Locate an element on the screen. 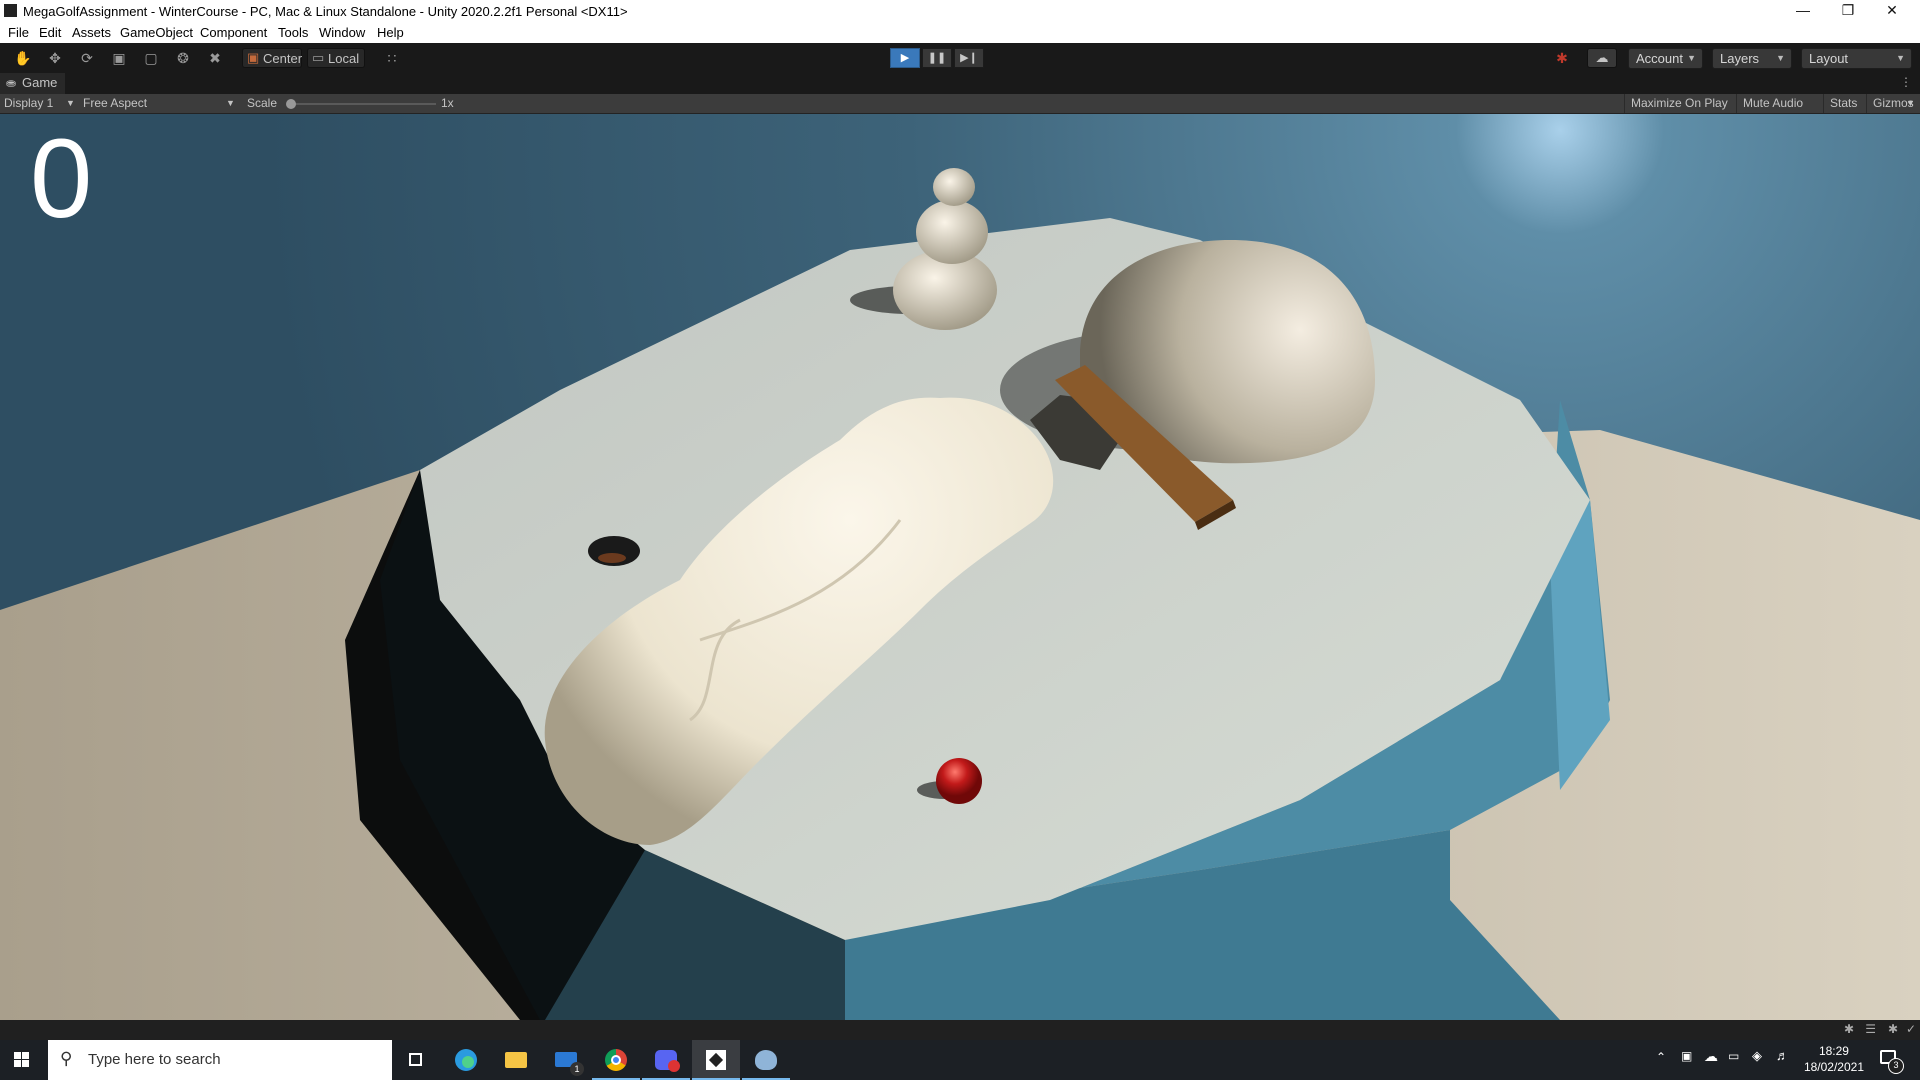 The height and width of the screenshot is (1080, 1920). editor-tab-bar: ⛂ Game ⋮ is located at coordinates (960, 83).